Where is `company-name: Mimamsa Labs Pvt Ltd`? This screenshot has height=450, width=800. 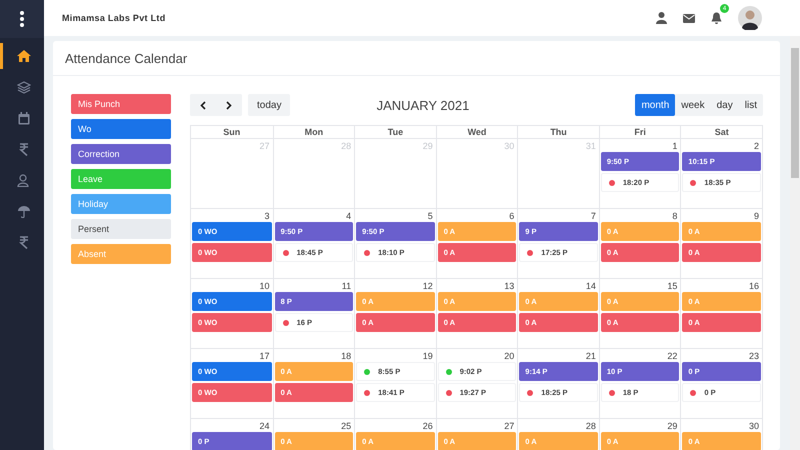 company-name: Mimamsa Labs Pvt Ltd is located at coordinates (114, 18).